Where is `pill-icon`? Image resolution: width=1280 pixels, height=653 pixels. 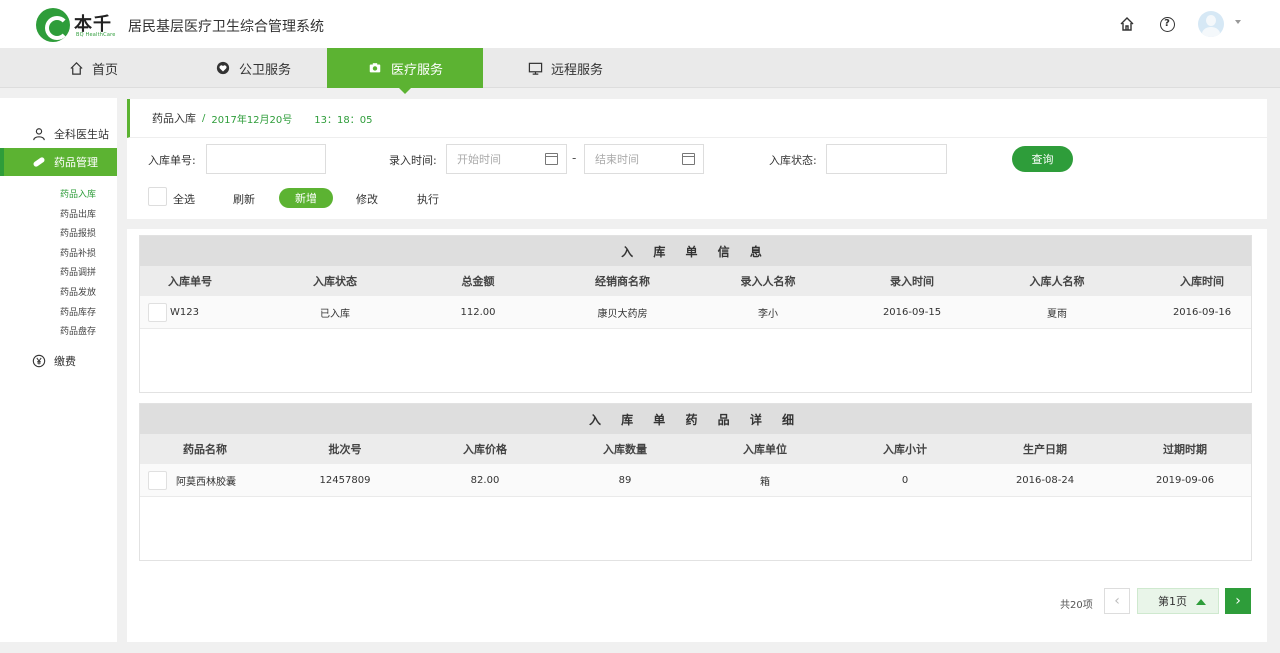
pill-icon is located at coordinates (39, 162).